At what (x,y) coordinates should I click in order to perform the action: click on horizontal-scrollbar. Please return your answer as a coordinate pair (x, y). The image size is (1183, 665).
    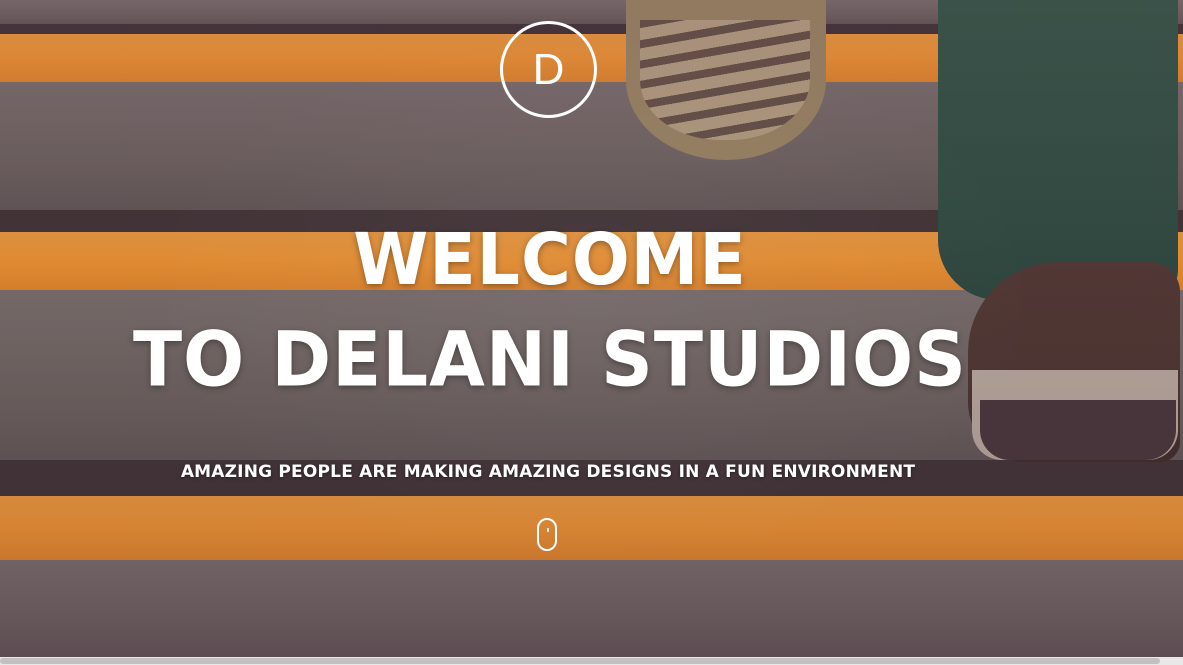
    Looking at the image, I should click on (591, 661).